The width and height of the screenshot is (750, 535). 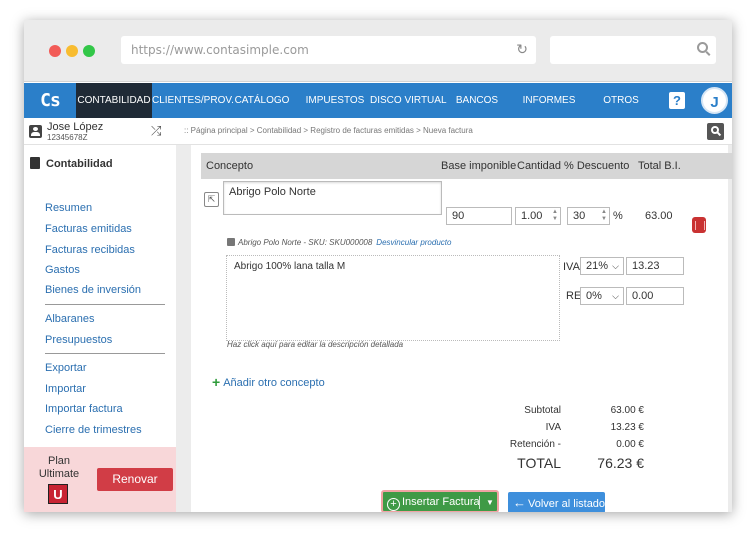 I want to click on base-imponible-input: 90, so click(x=479, y=216).